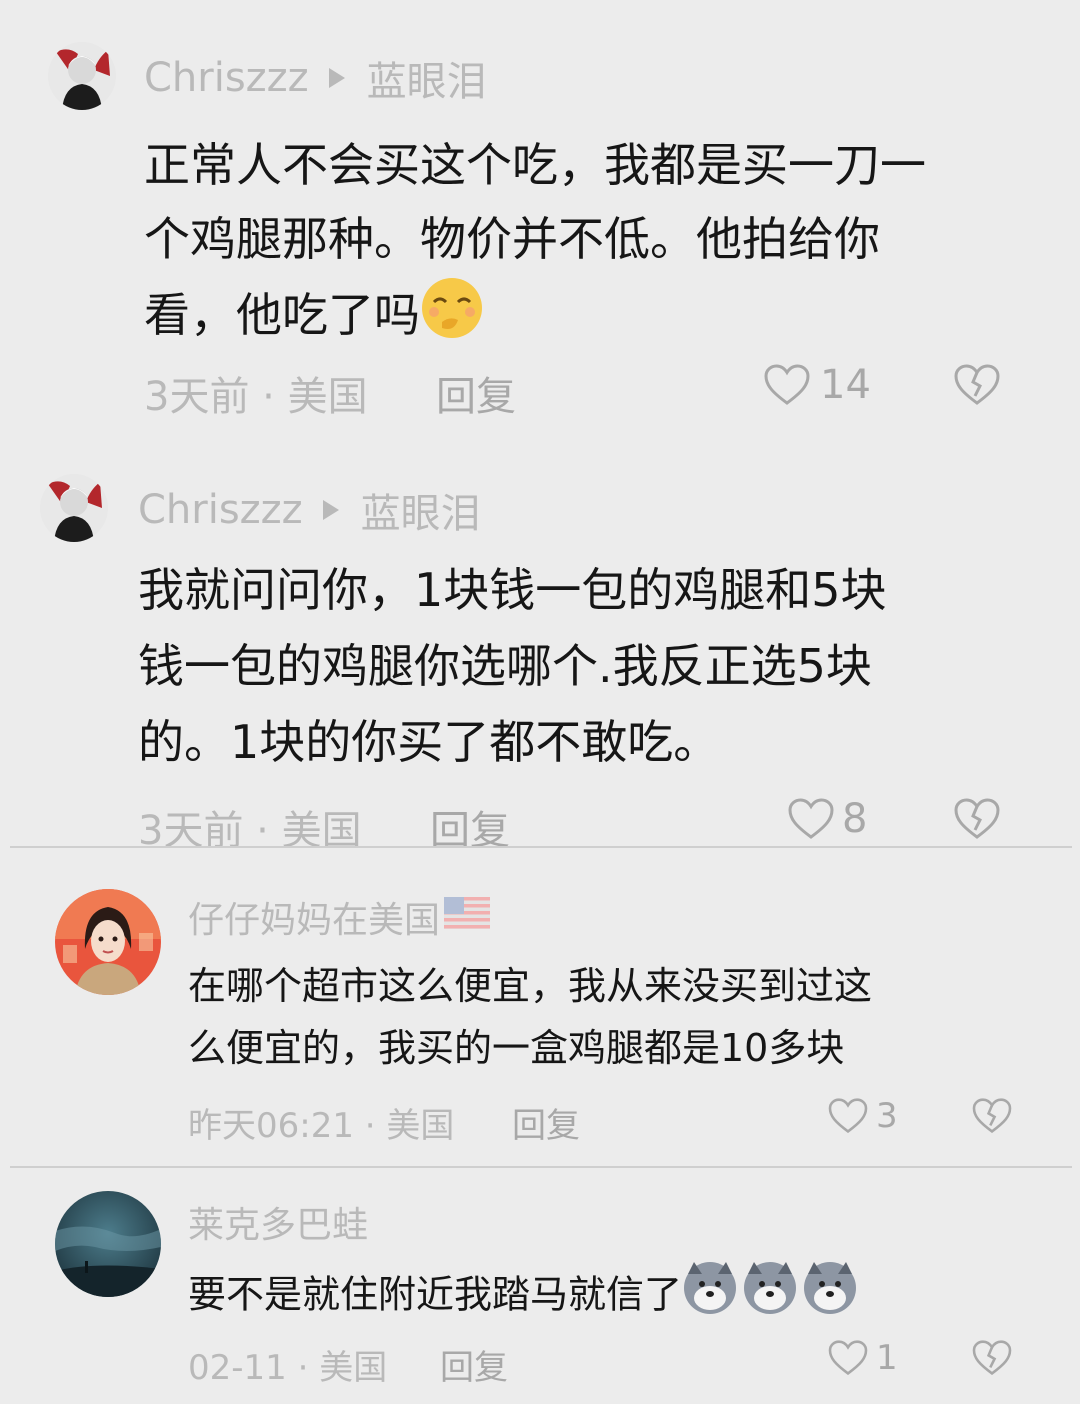 This screenshot has height=1404, width=1080. I want to click on comment-line: 在哪个超市这么便宜，我从来没买到过这, so click(530, 986).